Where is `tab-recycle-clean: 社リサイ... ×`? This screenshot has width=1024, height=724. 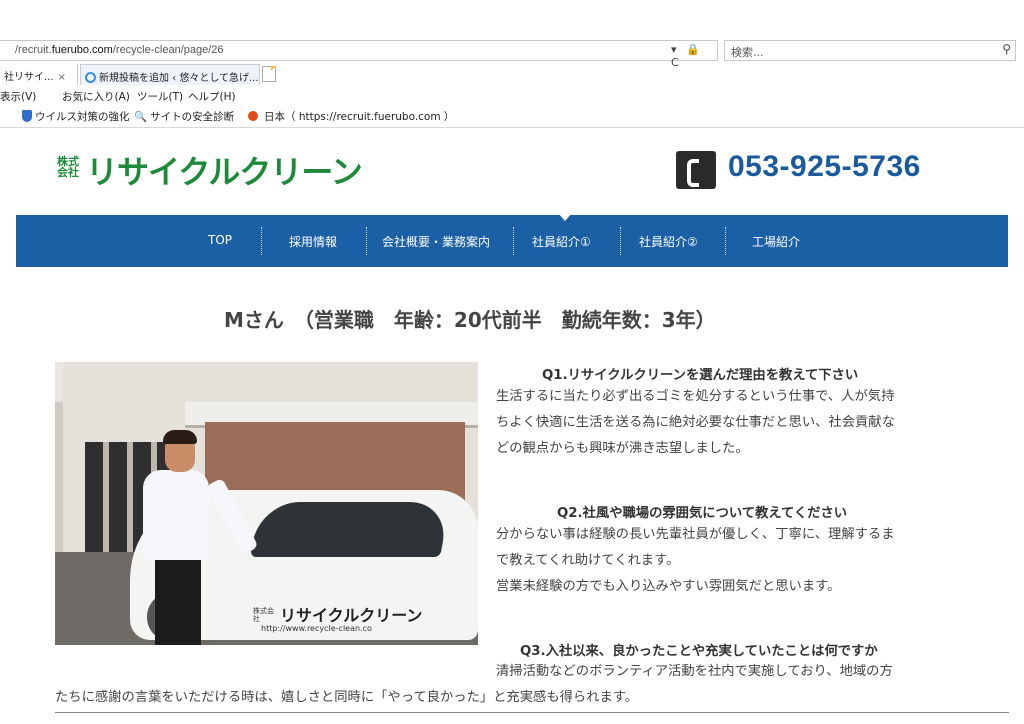 tab-recycle-clean: 社リサイ... × is located at coordinates (39, 74).